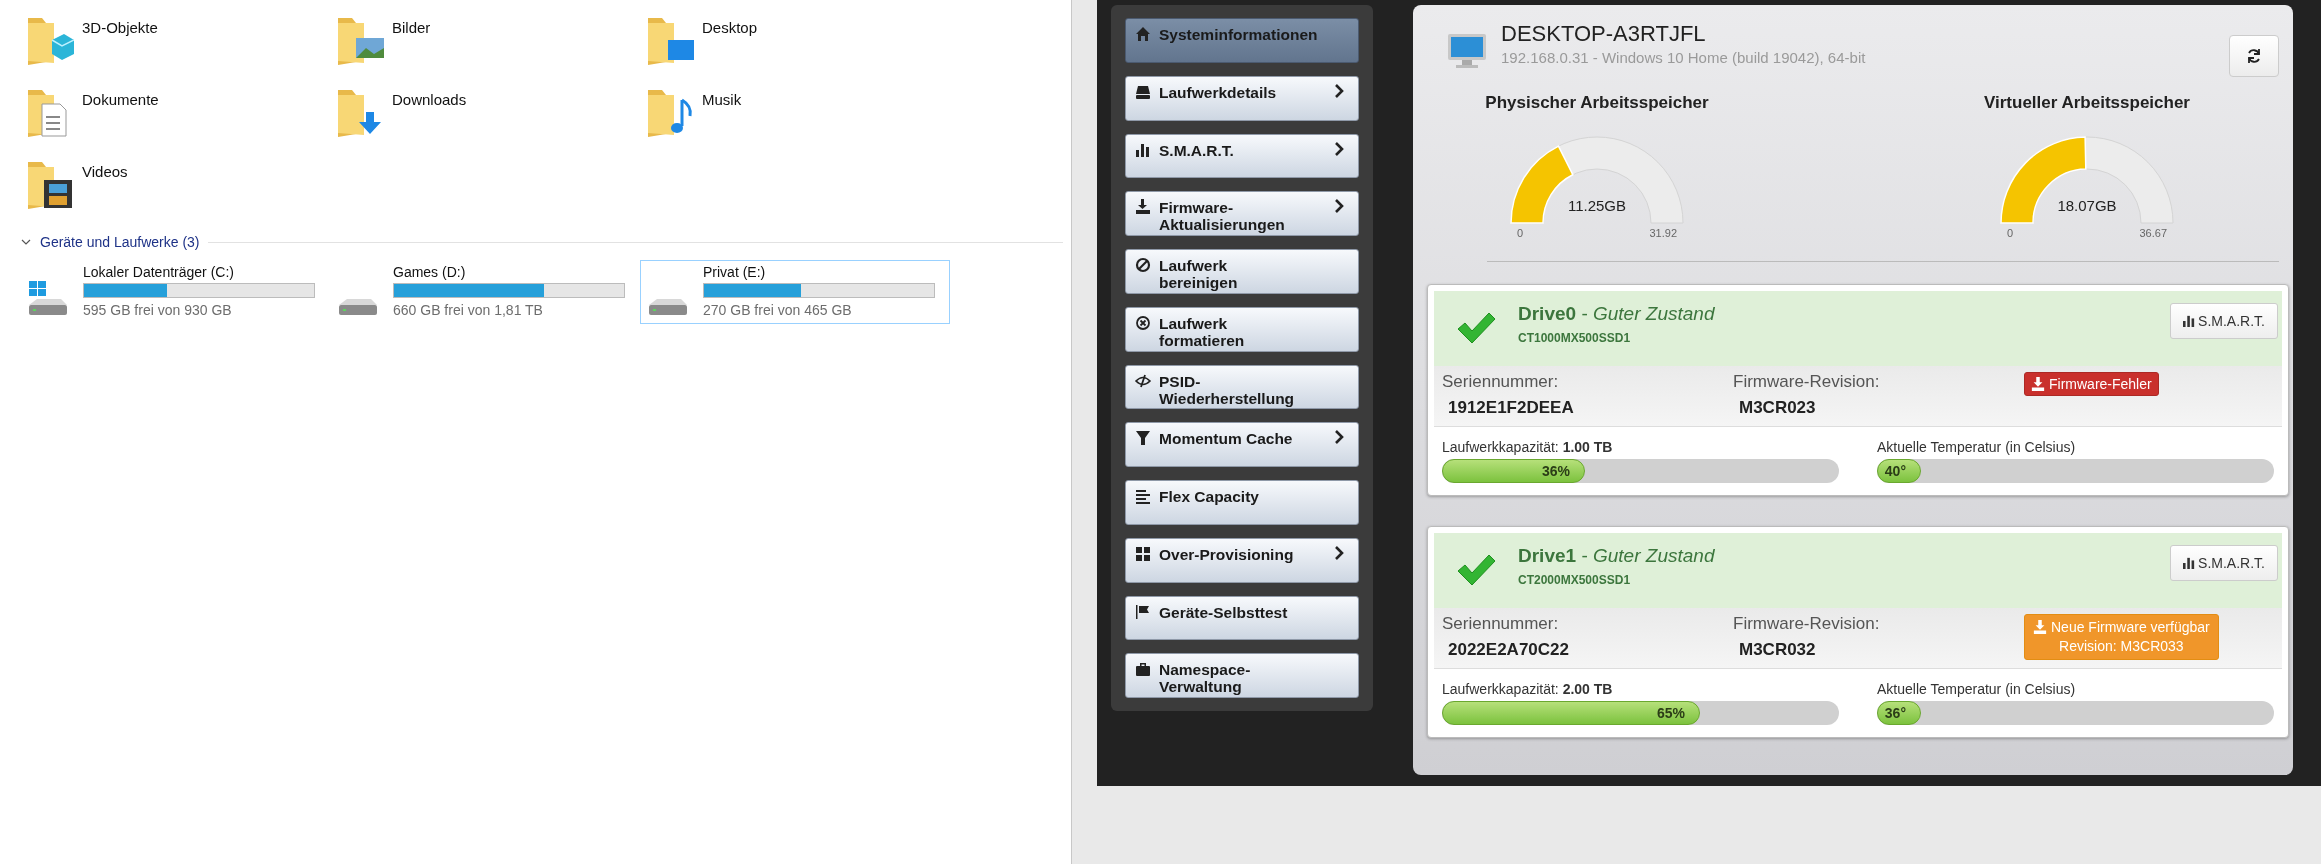  What do you see at coordinates (1895, 713) in the screenshot?
I see `temperature-reading: 36°` at bounding box center [1895, 713].